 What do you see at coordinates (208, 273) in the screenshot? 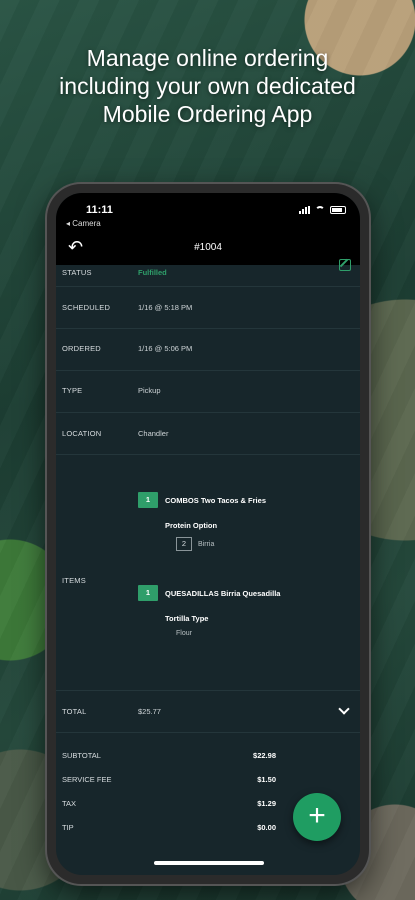
I see `status-row: STATUS Fulfilled` at bounding box center [208, 273].